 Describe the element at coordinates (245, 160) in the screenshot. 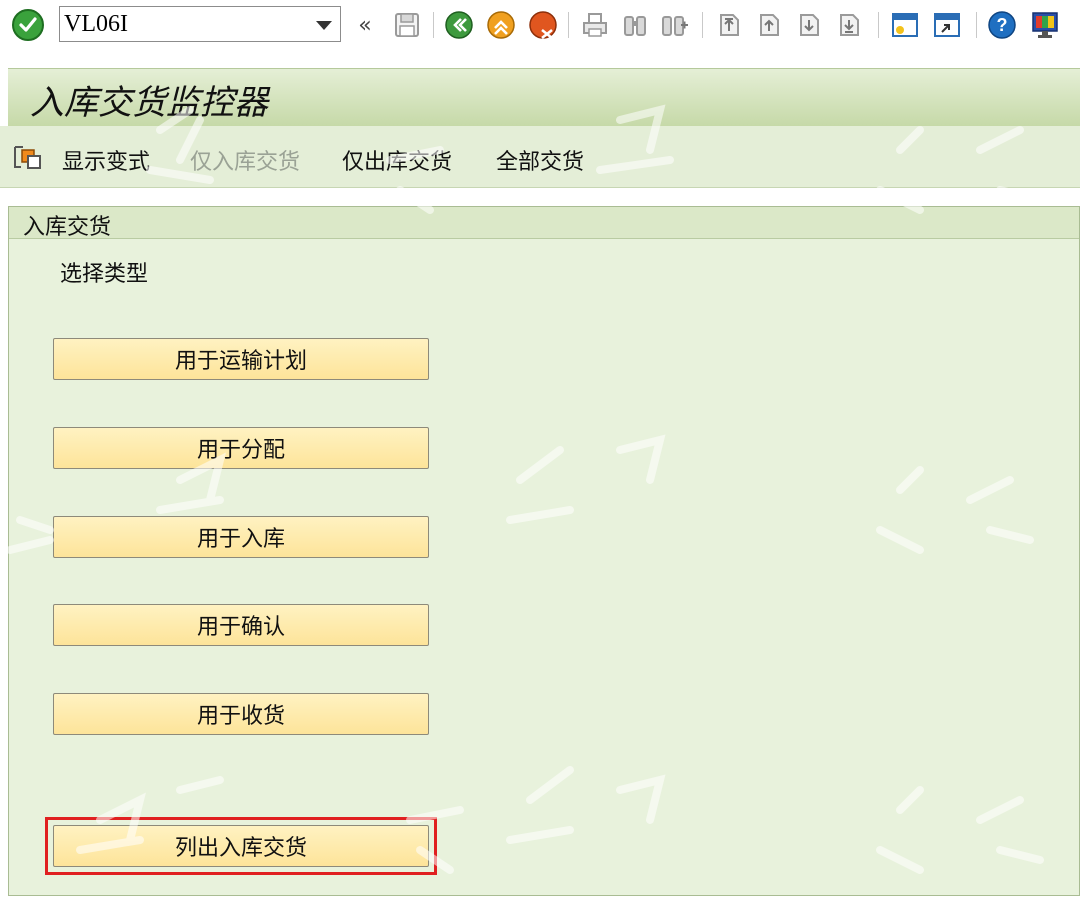

I see `inbound-only-button: 仅入库交货` at that location.